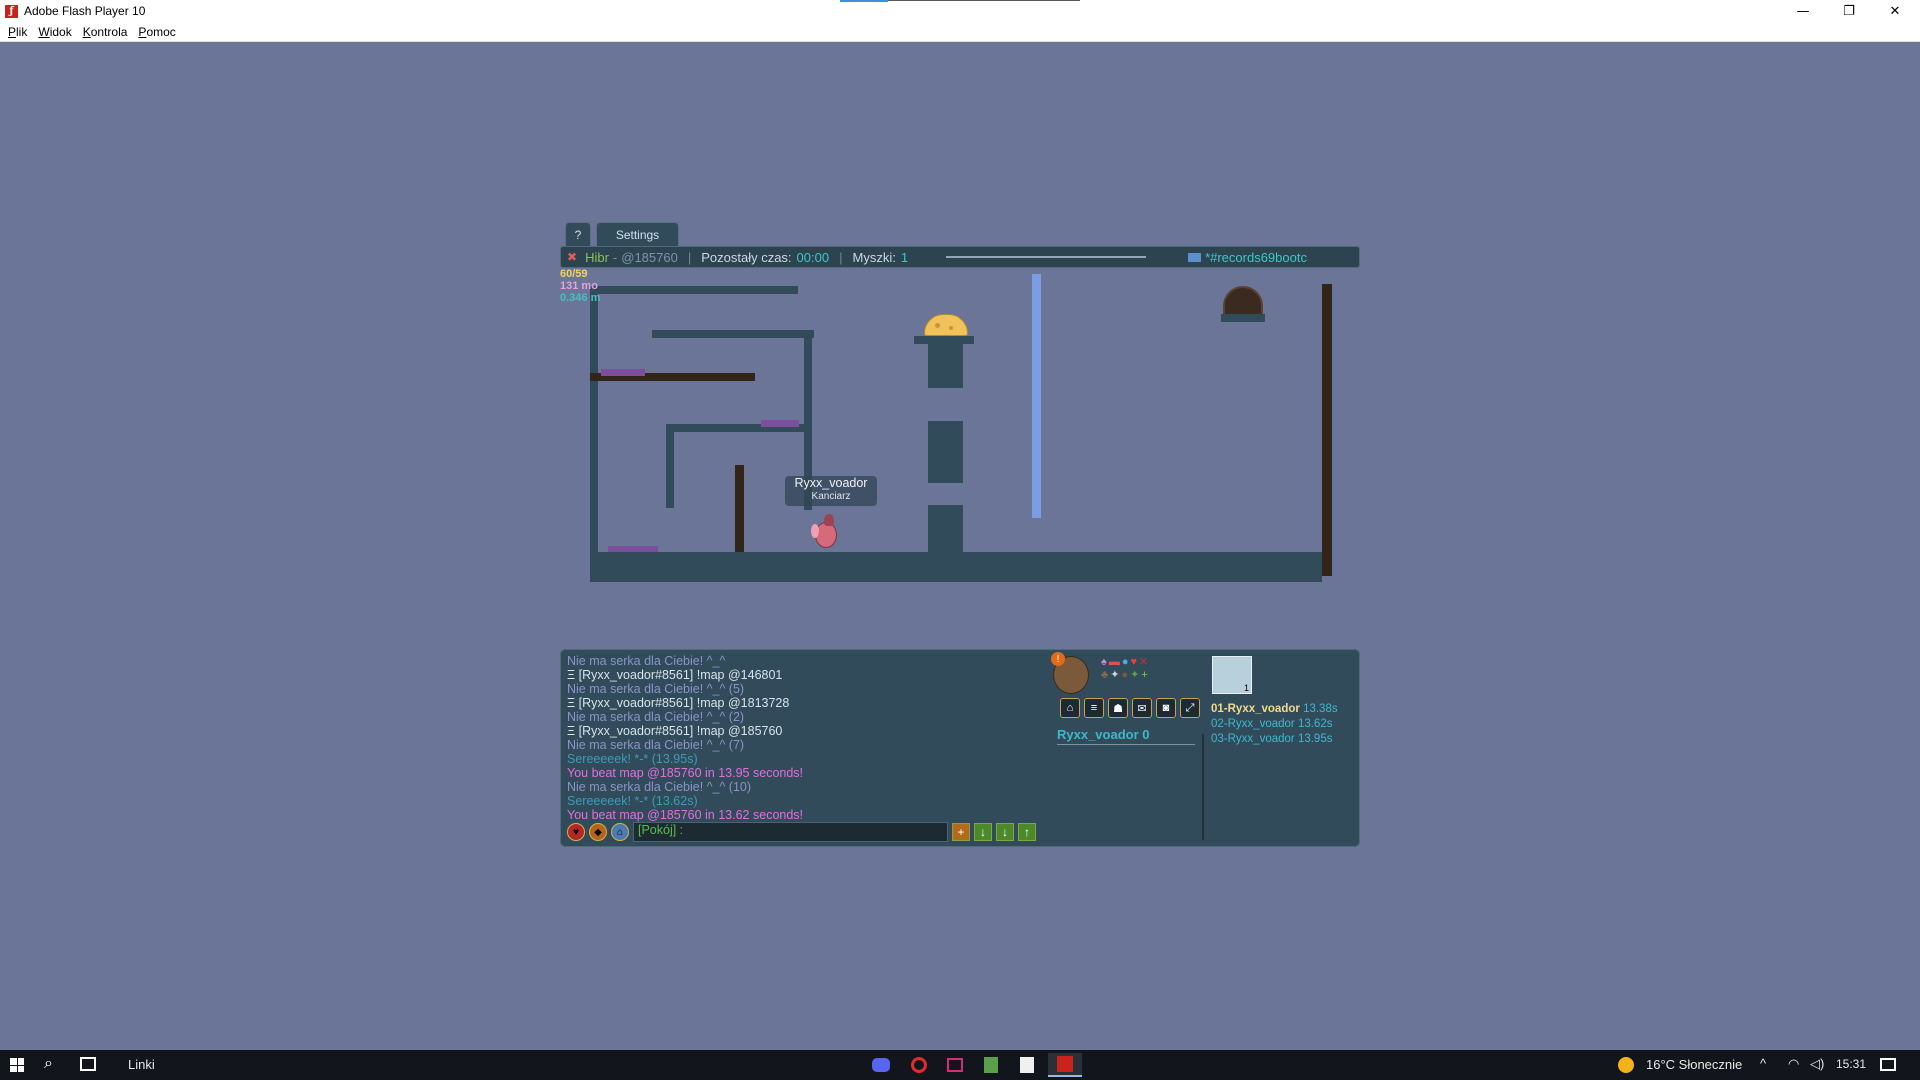 The image size is (1920, 1080). I want to click on titlebar-line, so click(984, 0).